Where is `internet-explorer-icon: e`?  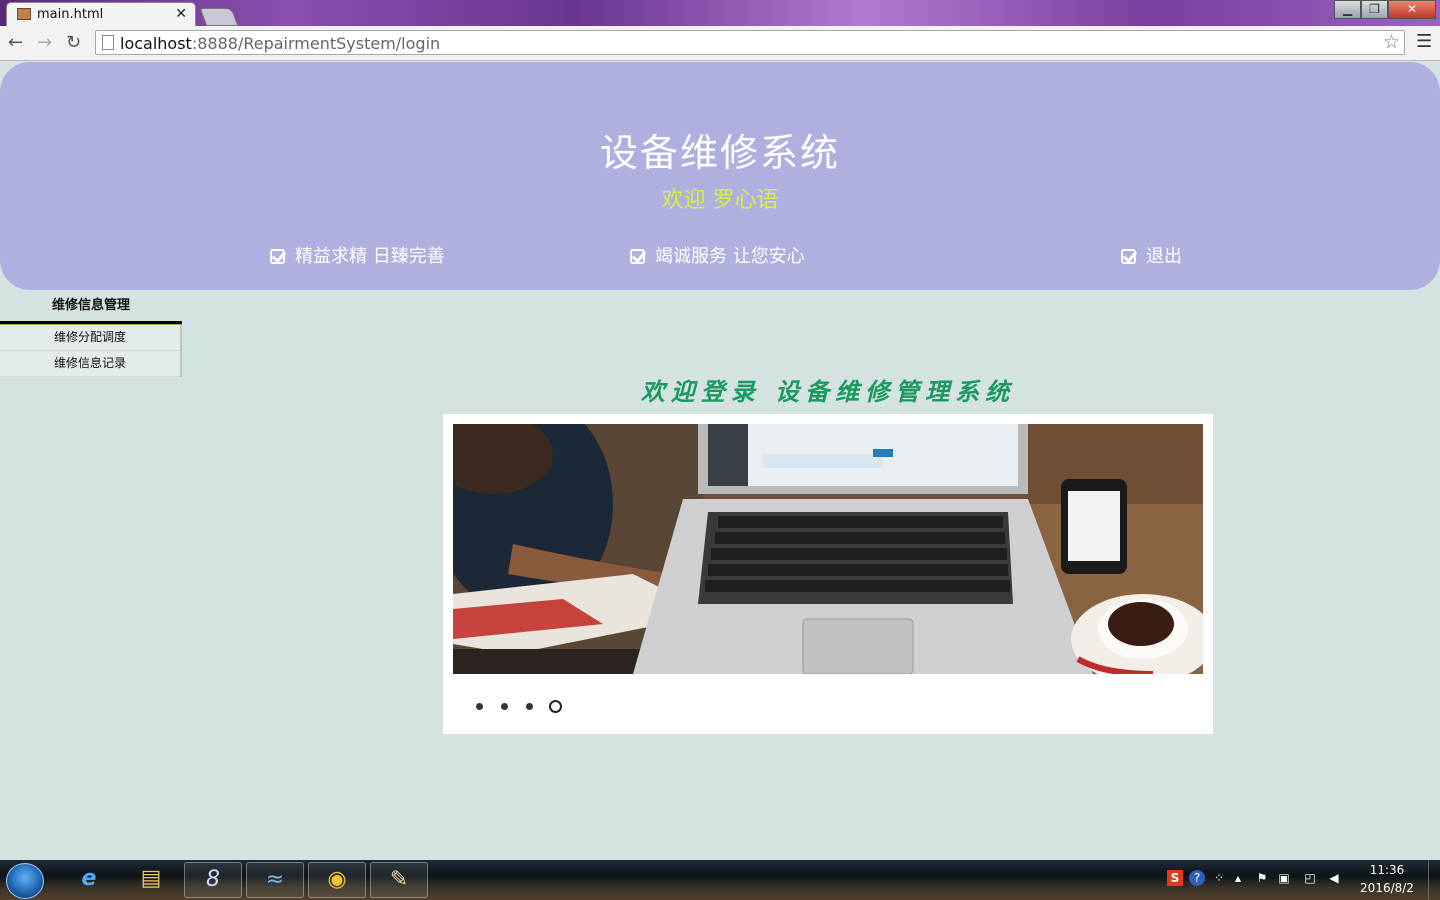
internet-explorer-icon: e is located at coordinates (89, 878).